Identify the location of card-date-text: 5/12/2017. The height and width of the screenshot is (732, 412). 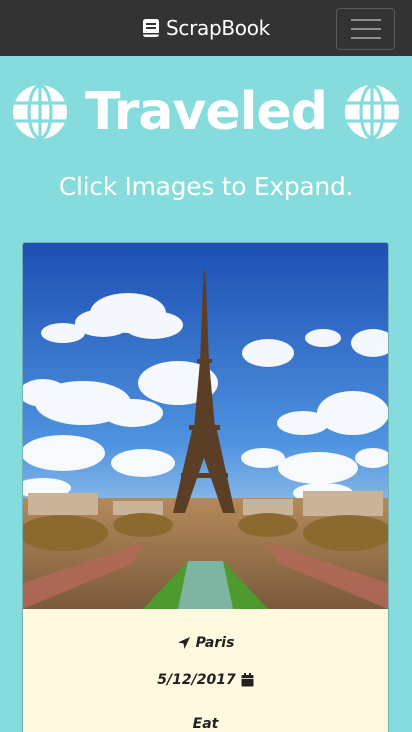
(196, 680).